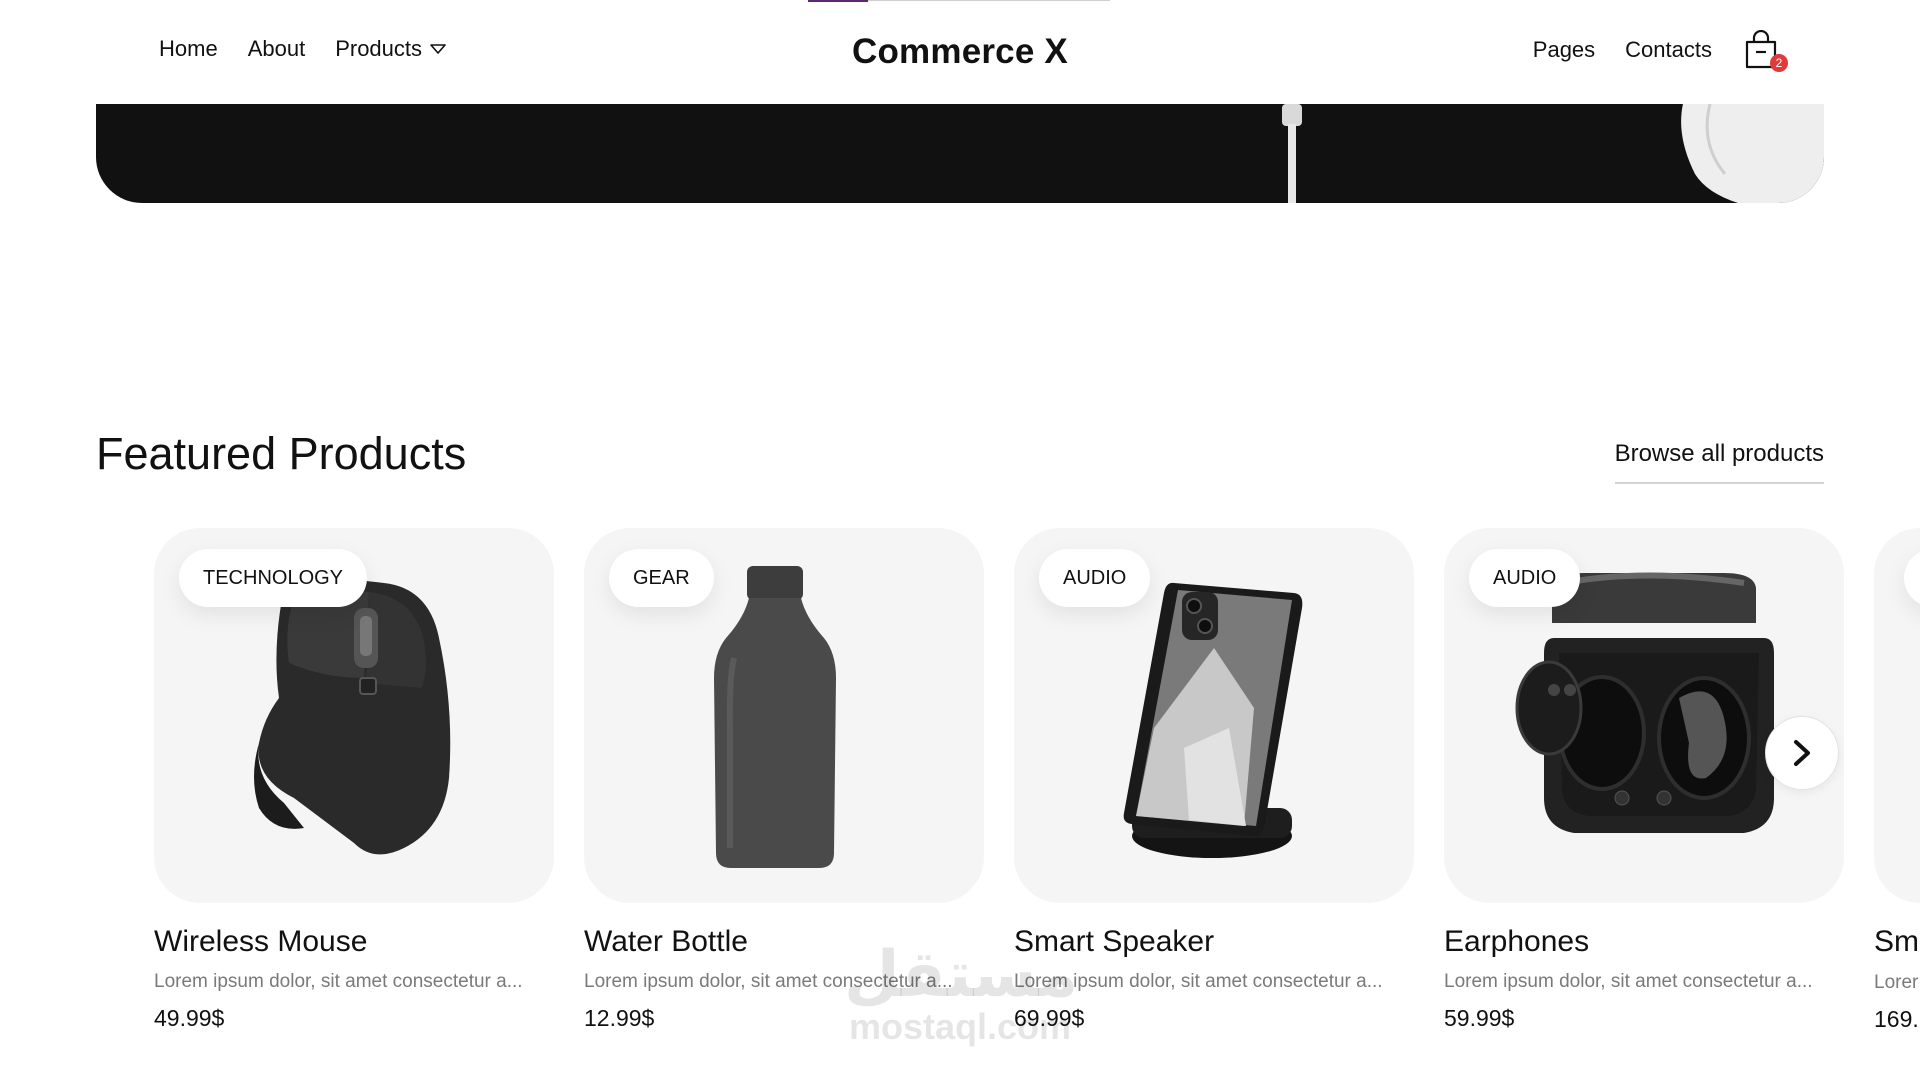  I want to click on category-tag: TECHNOLOGY, so click(273, 578).